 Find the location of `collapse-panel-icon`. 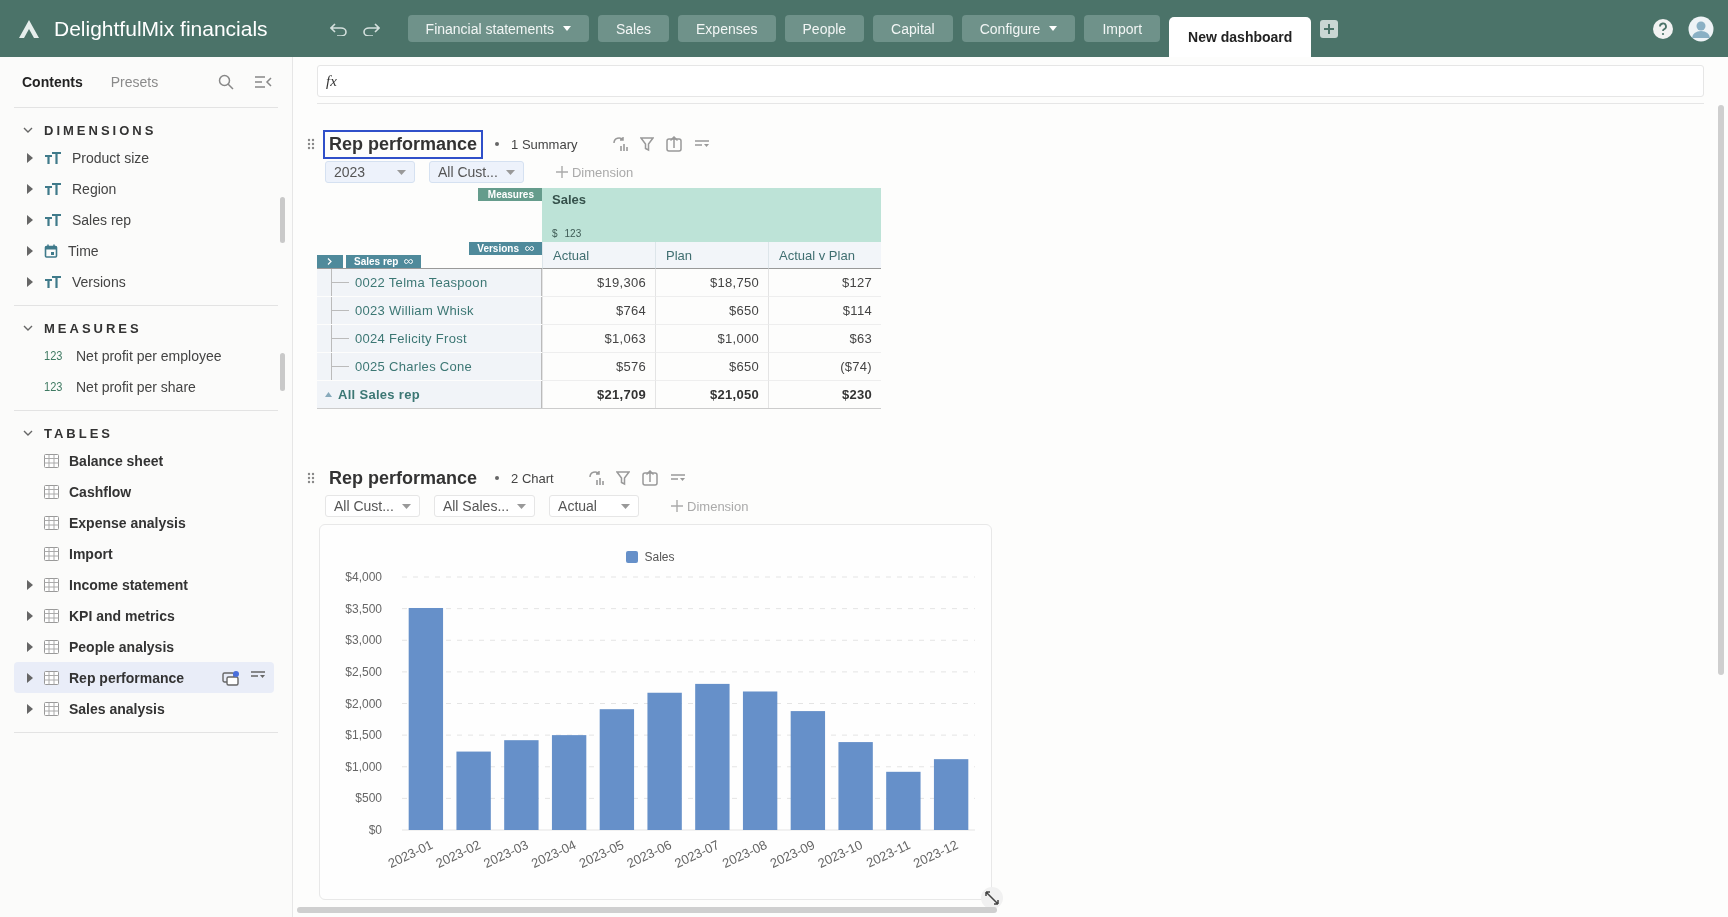

collapse-panel-icon is located at coordinates (263, 82).